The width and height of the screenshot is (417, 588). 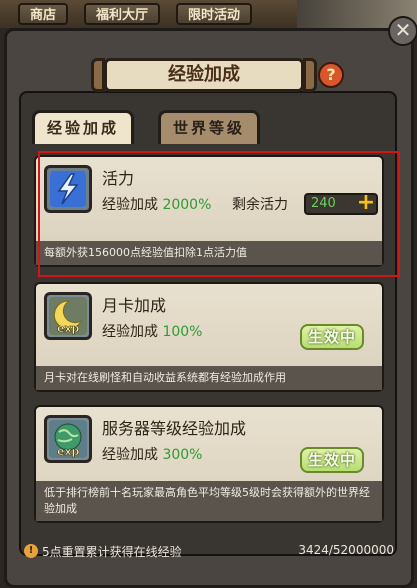 What do you see at coordinates (209, 552) in the screenshot?
I see `footer: ! 5点重置累计获得在线经验 3424/52000000` at bounding box center [209, 552].